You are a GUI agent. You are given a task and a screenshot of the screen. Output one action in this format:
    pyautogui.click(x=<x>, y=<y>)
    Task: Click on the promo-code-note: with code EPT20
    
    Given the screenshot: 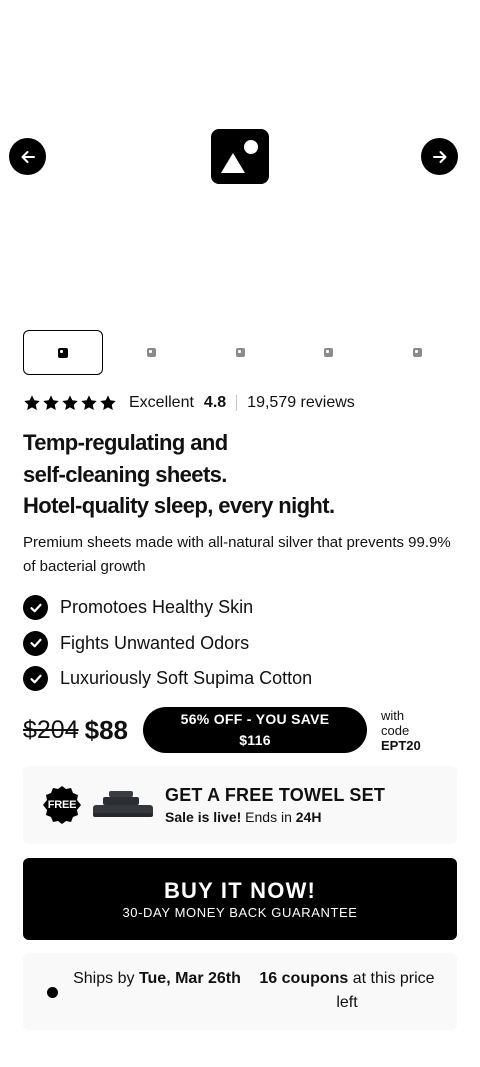 What is the action you would take?
    pyautogui.click(x=401, y=730)
    